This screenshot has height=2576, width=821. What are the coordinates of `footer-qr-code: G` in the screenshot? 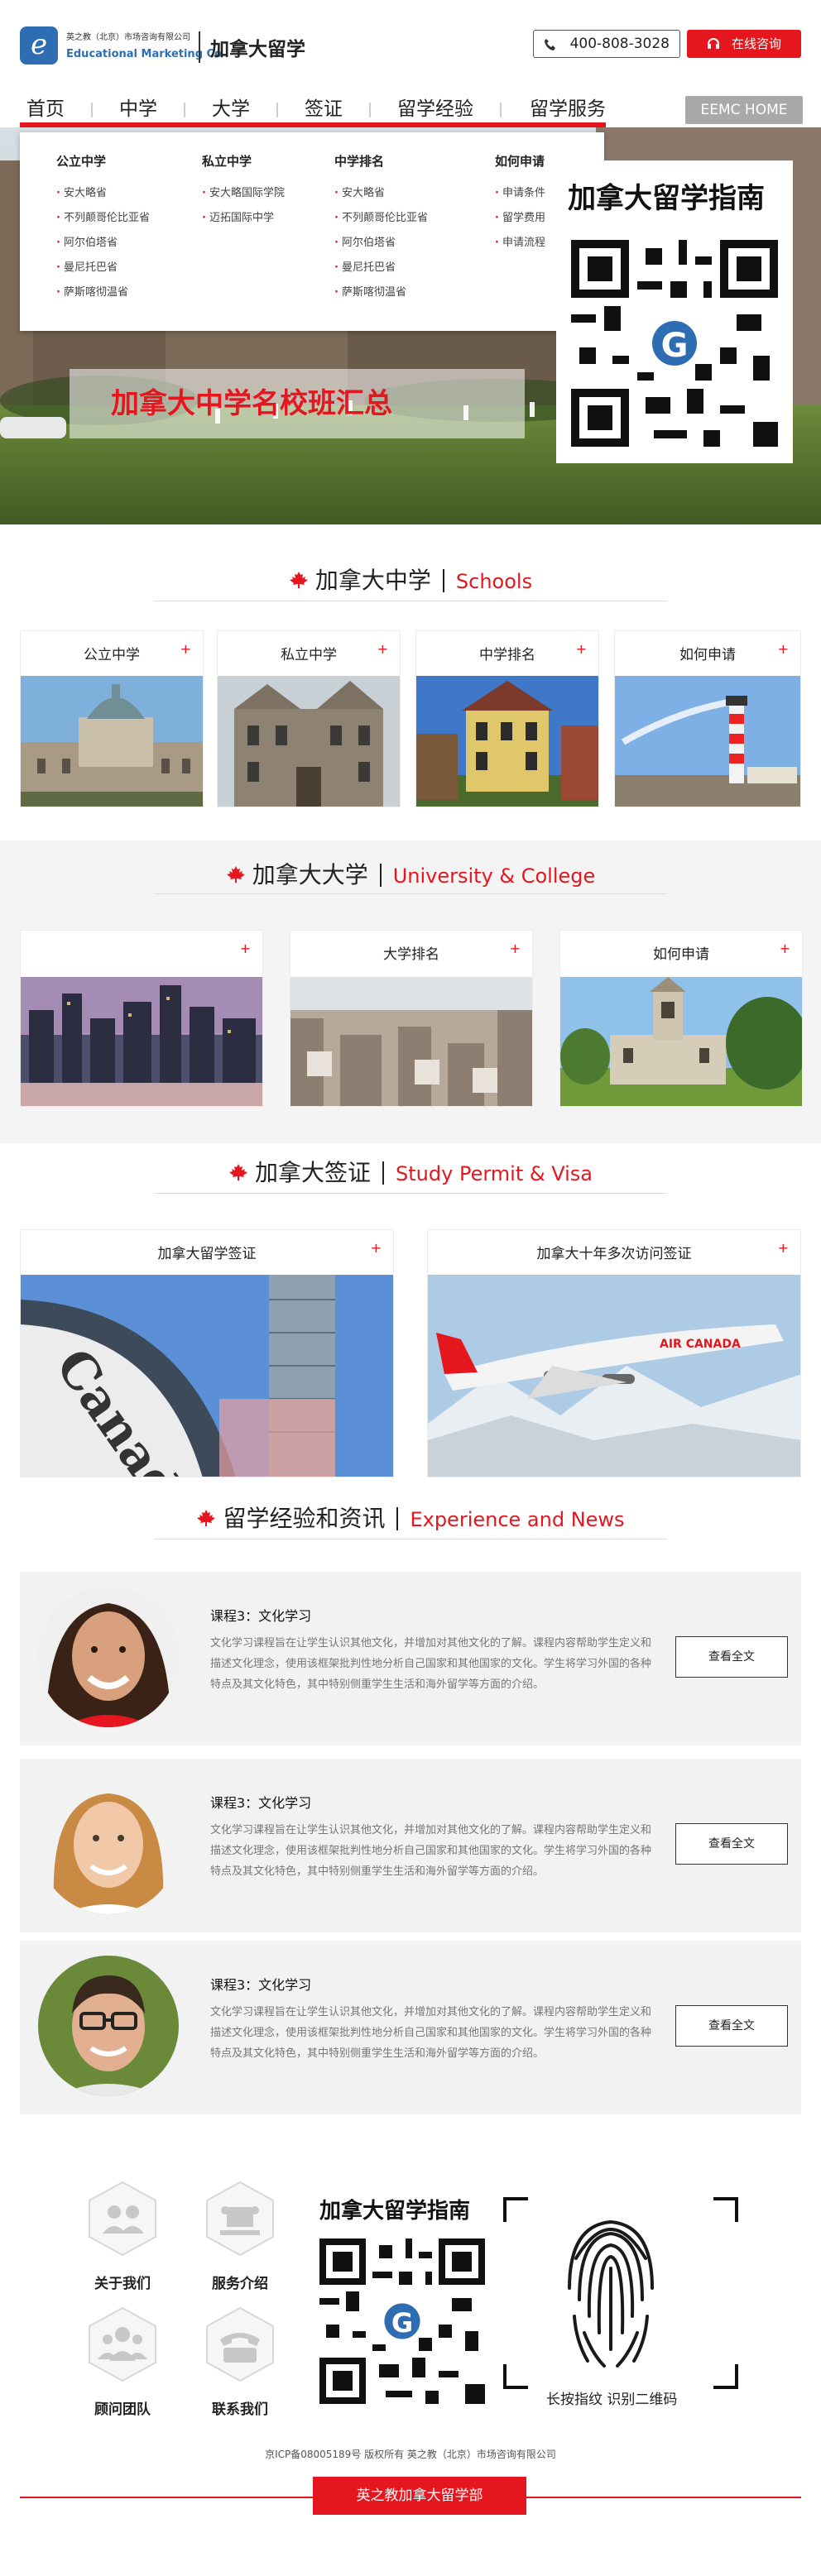 It's located at (402, 2321).